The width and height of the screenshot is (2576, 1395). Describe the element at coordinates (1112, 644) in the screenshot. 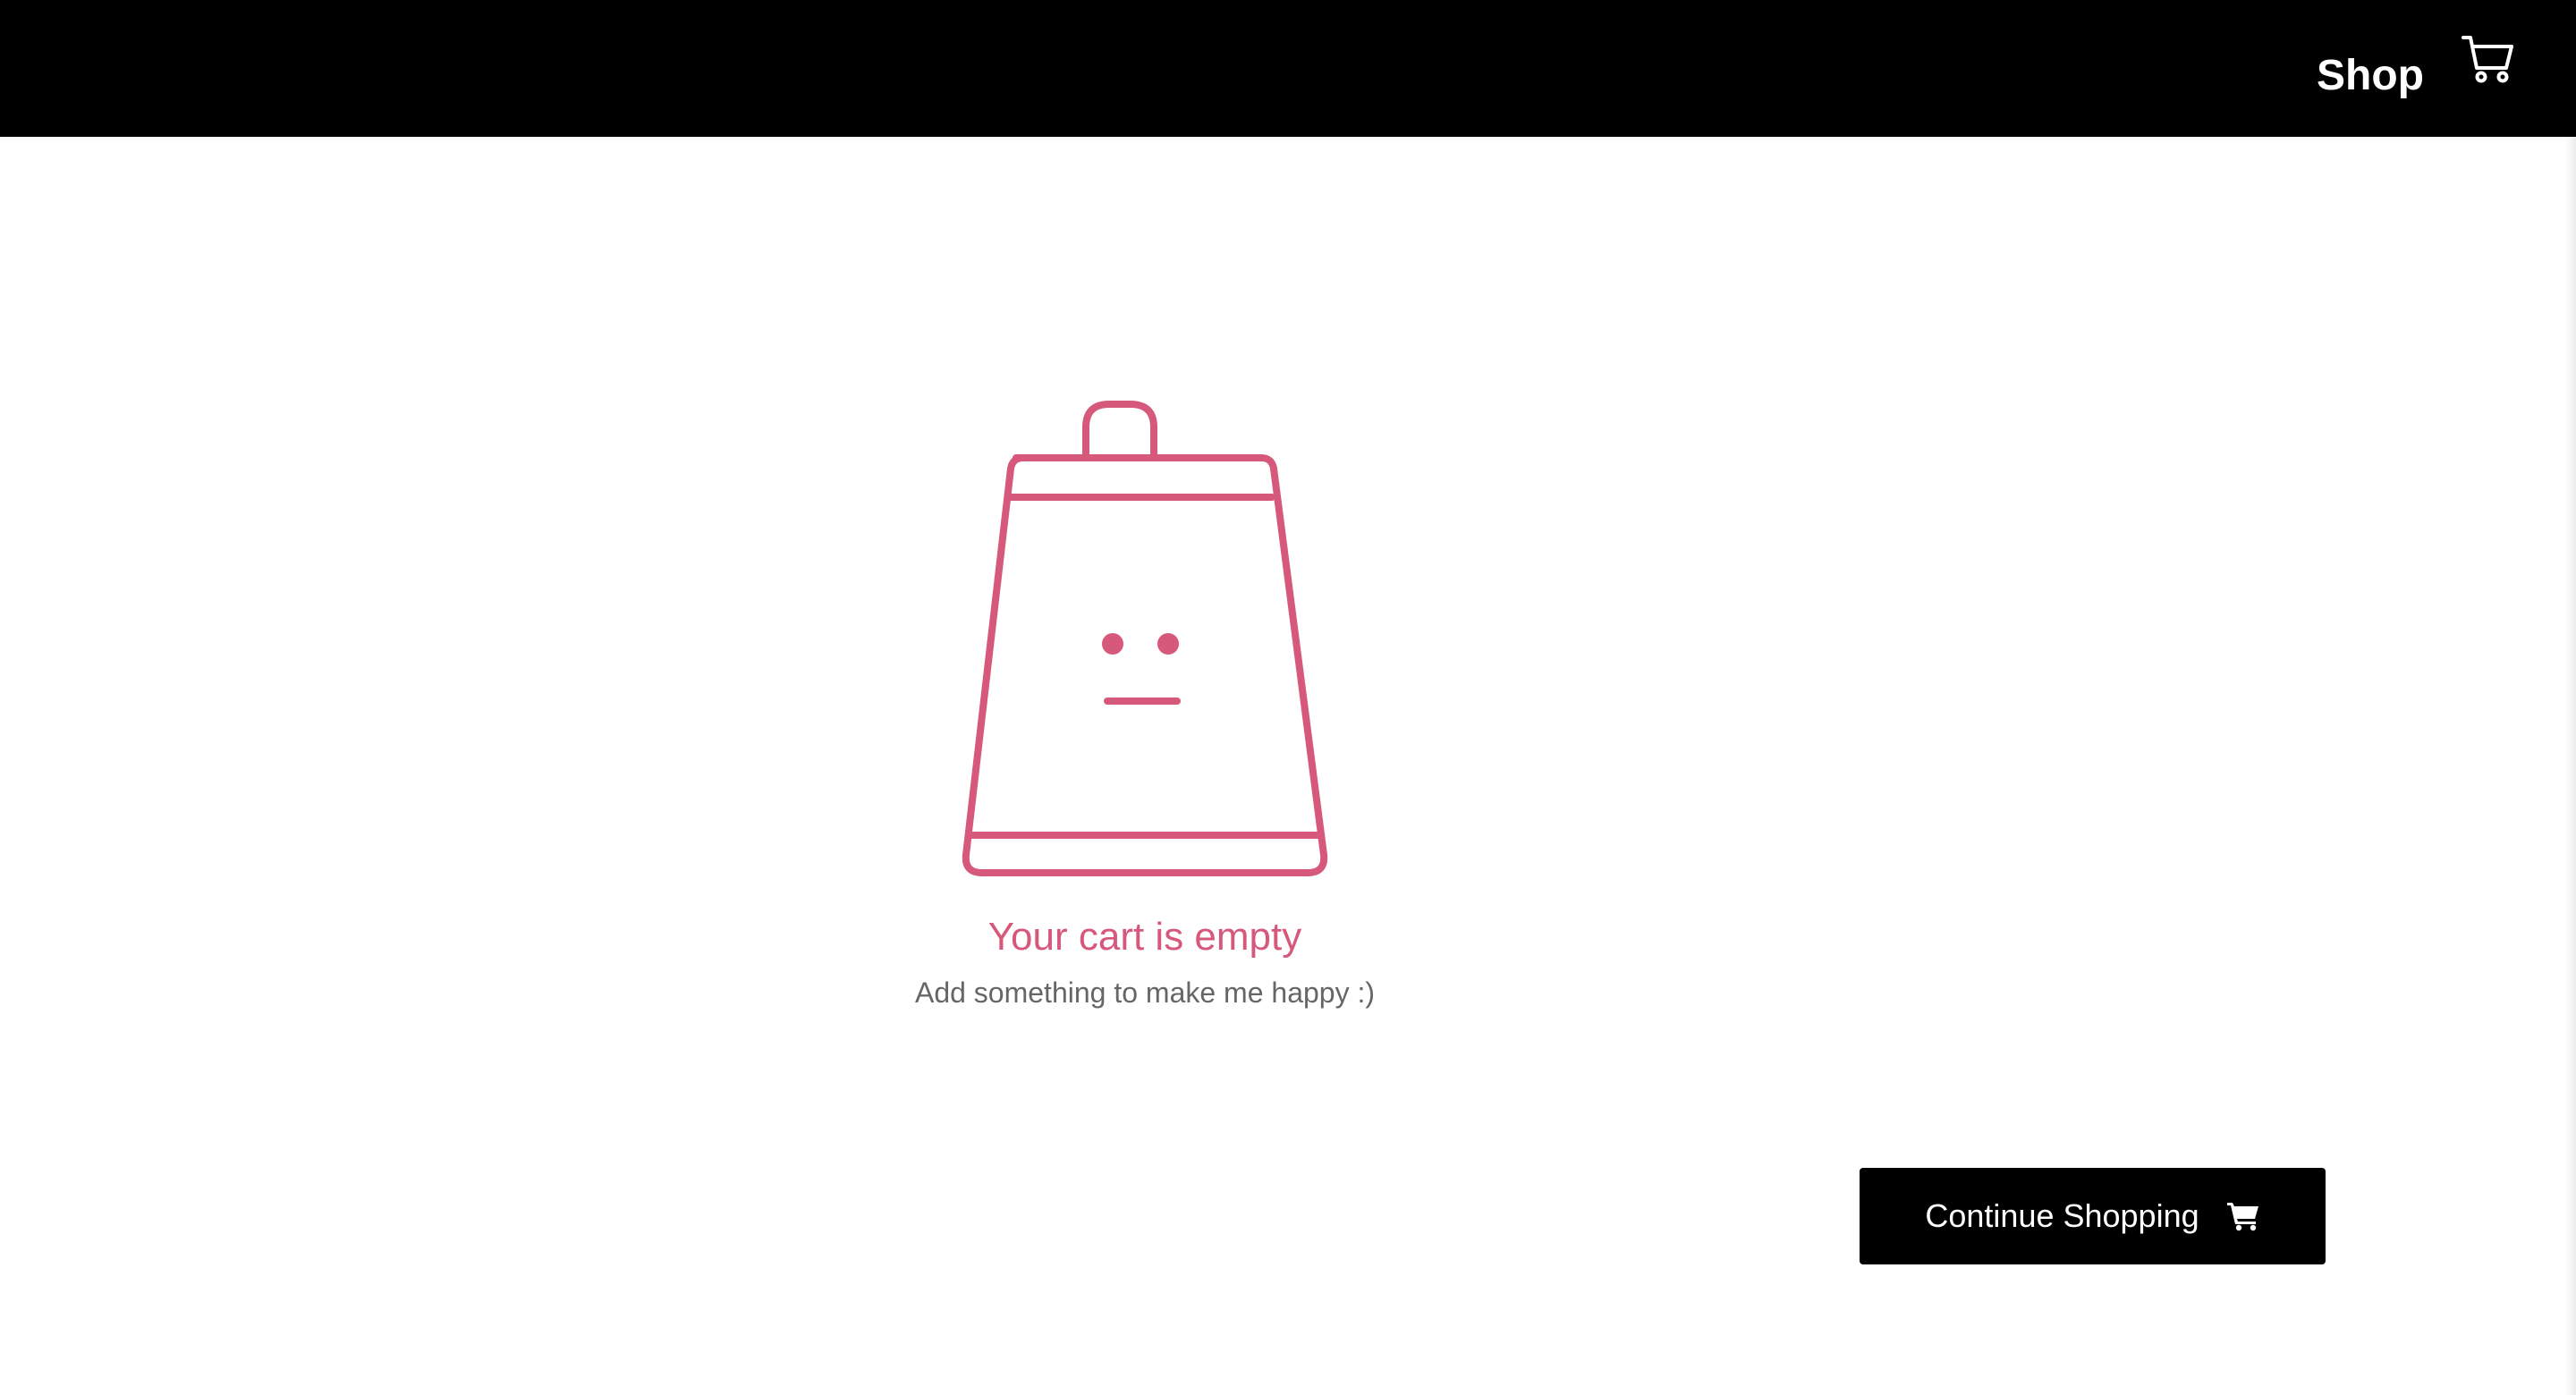

I see `left-eye` at that location.